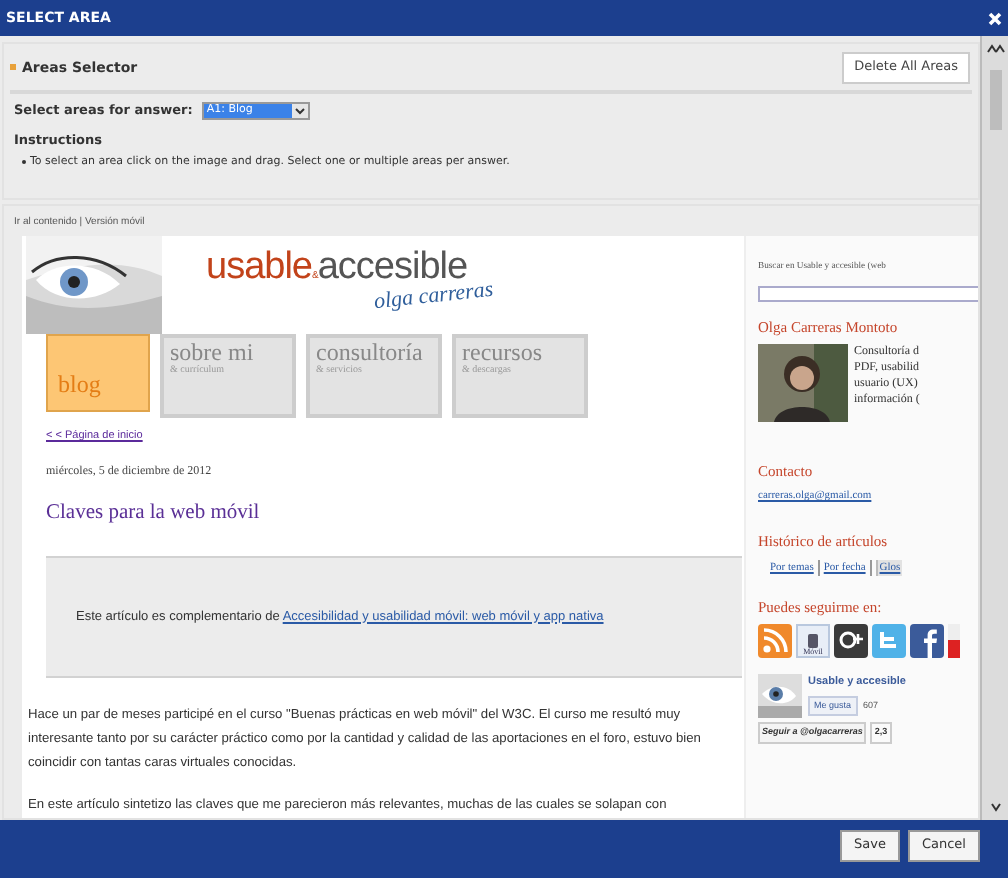 The height and width of the screenshot is (878, 1008). What do you see at coordinates (775, 641) in the screenshot?
I see `rss-icon` at bounding box center [775, 641].